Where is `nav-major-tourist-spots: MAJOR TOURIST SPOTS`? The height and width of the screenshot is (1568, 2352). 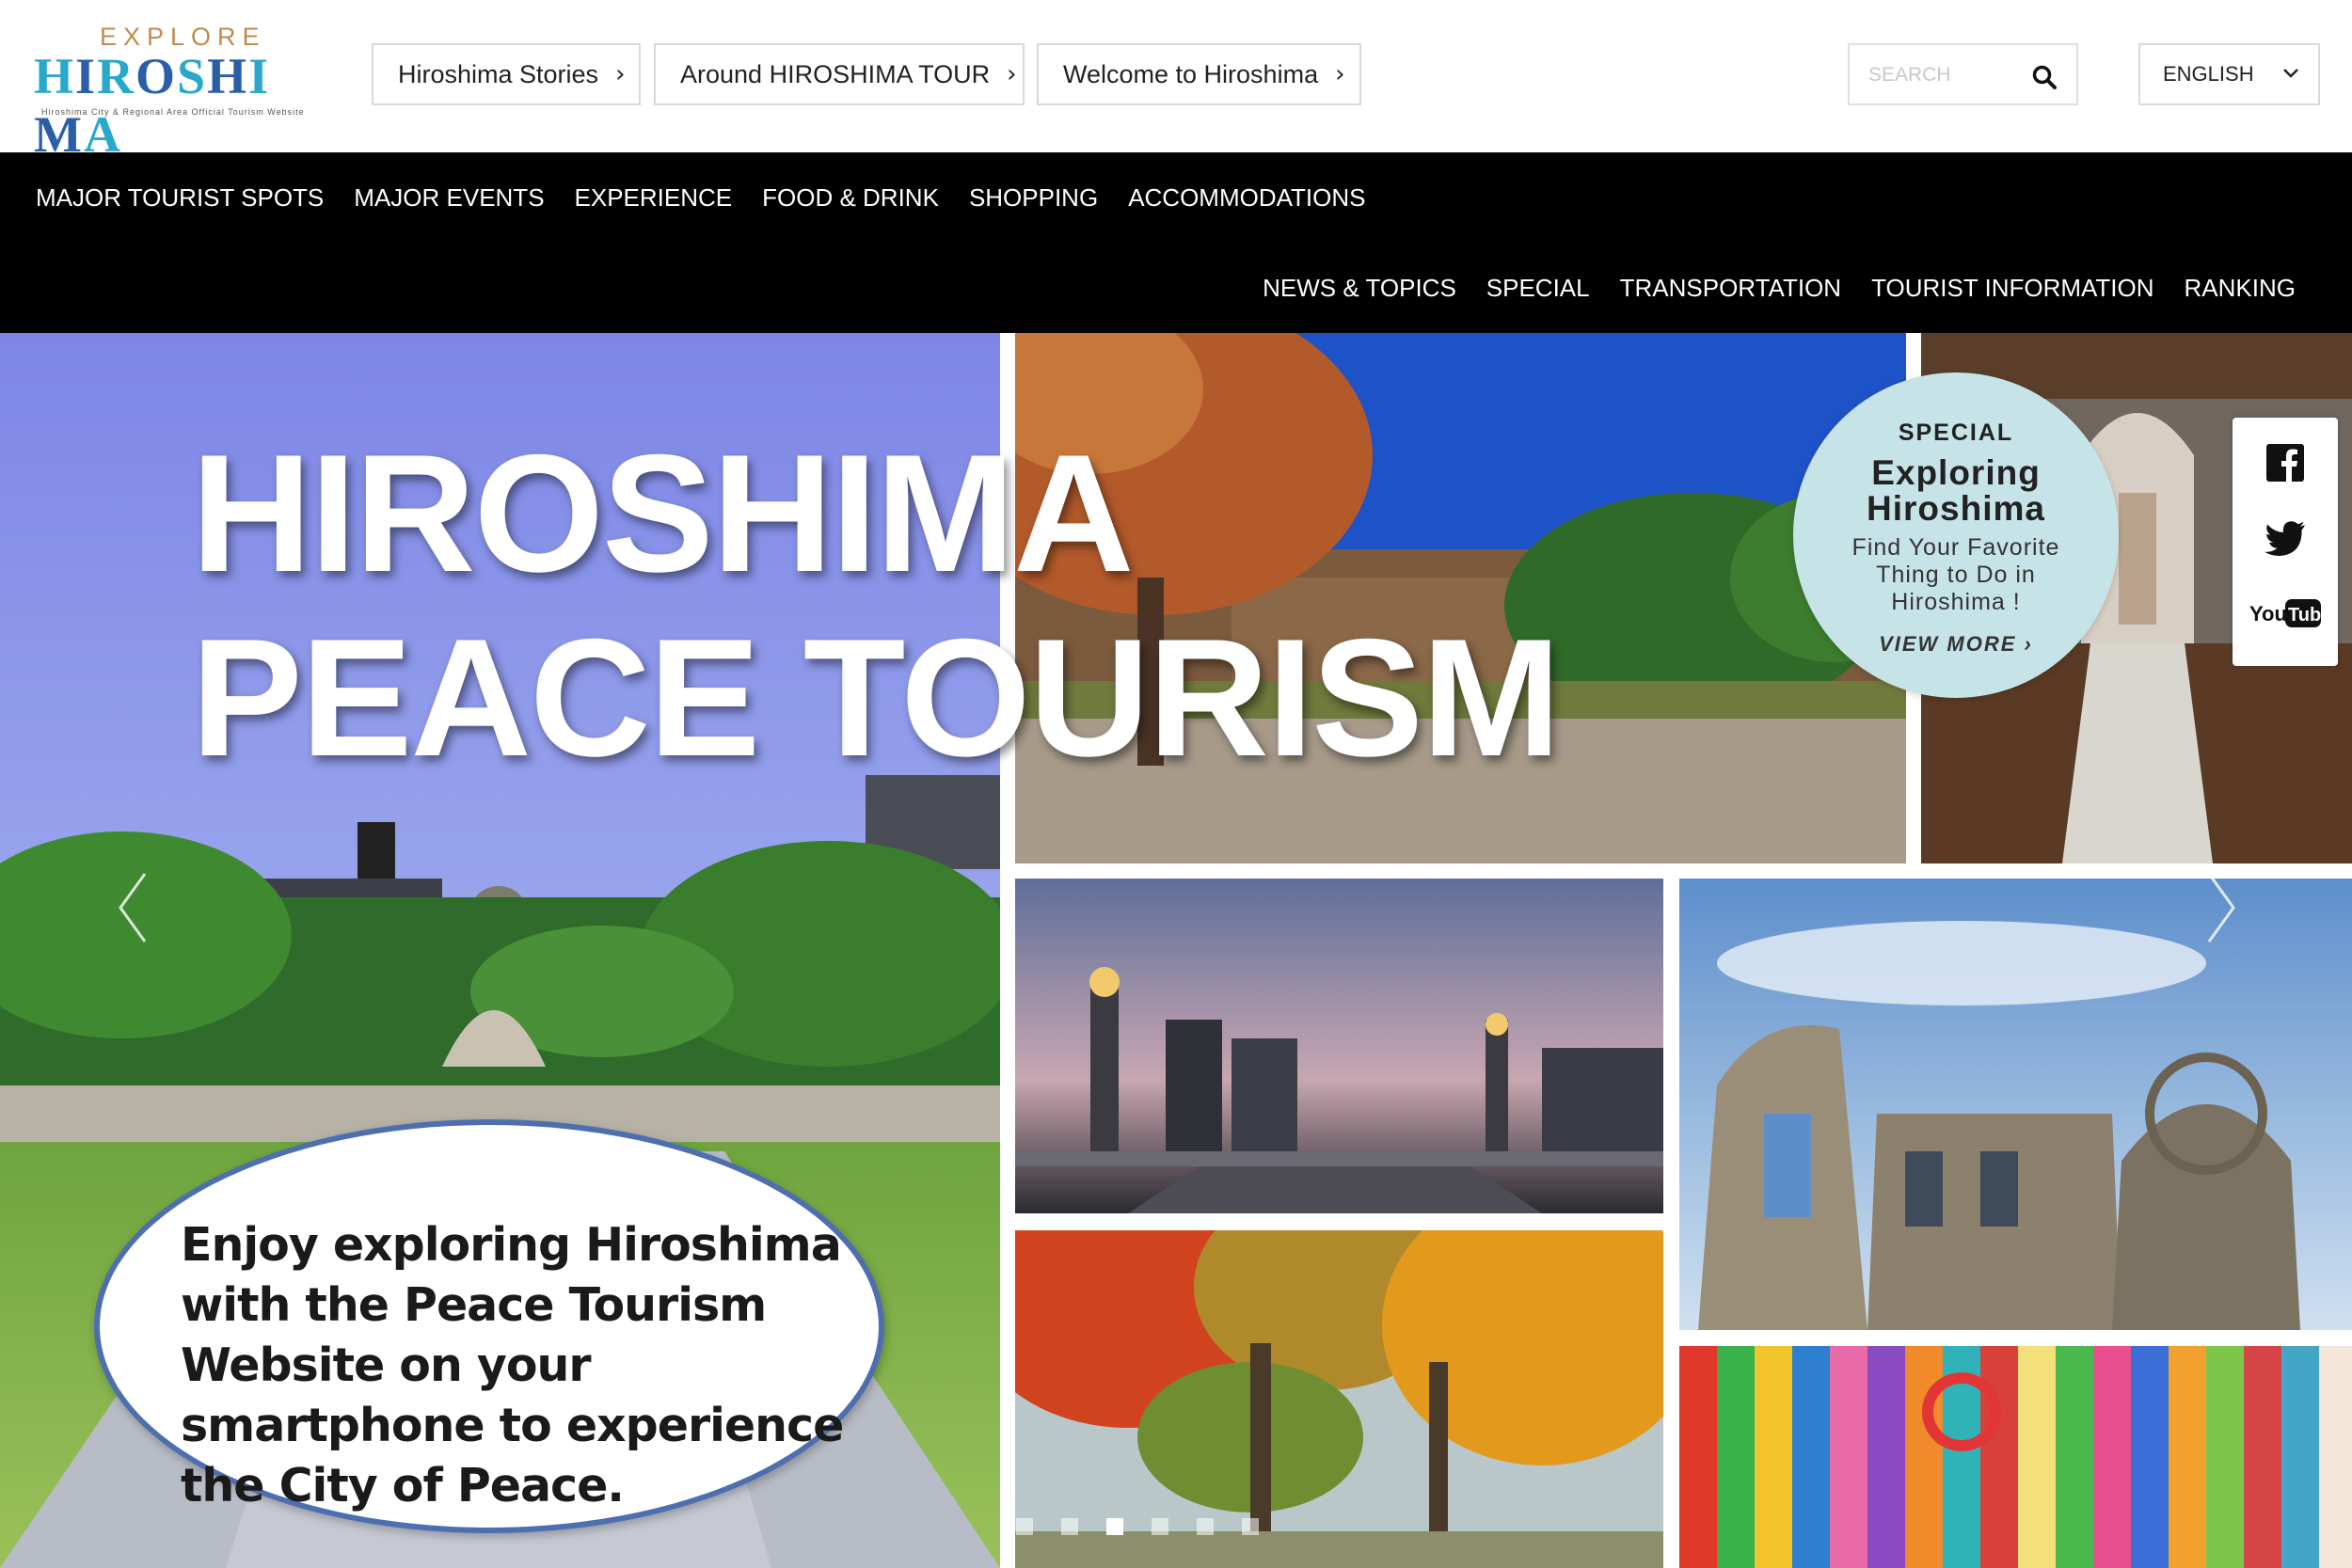
nav-major-tourist-spots: MAJOR TOURIST SPOTS is located at coordinates (180, 198).